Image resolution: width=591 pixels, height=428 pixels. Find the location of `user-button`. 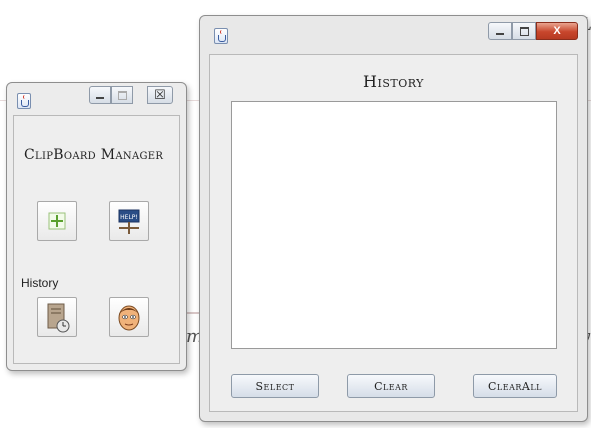

user-button is located at coordinates (129, 317).